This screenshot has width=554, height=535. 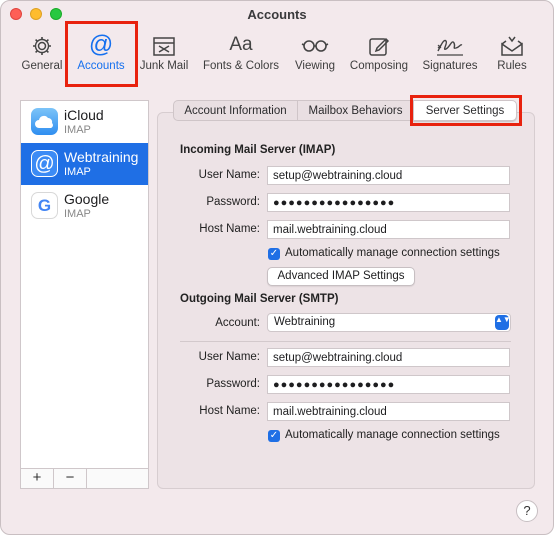 I want to click on toolbar-rules: Rules, so click(x=512, y=57).